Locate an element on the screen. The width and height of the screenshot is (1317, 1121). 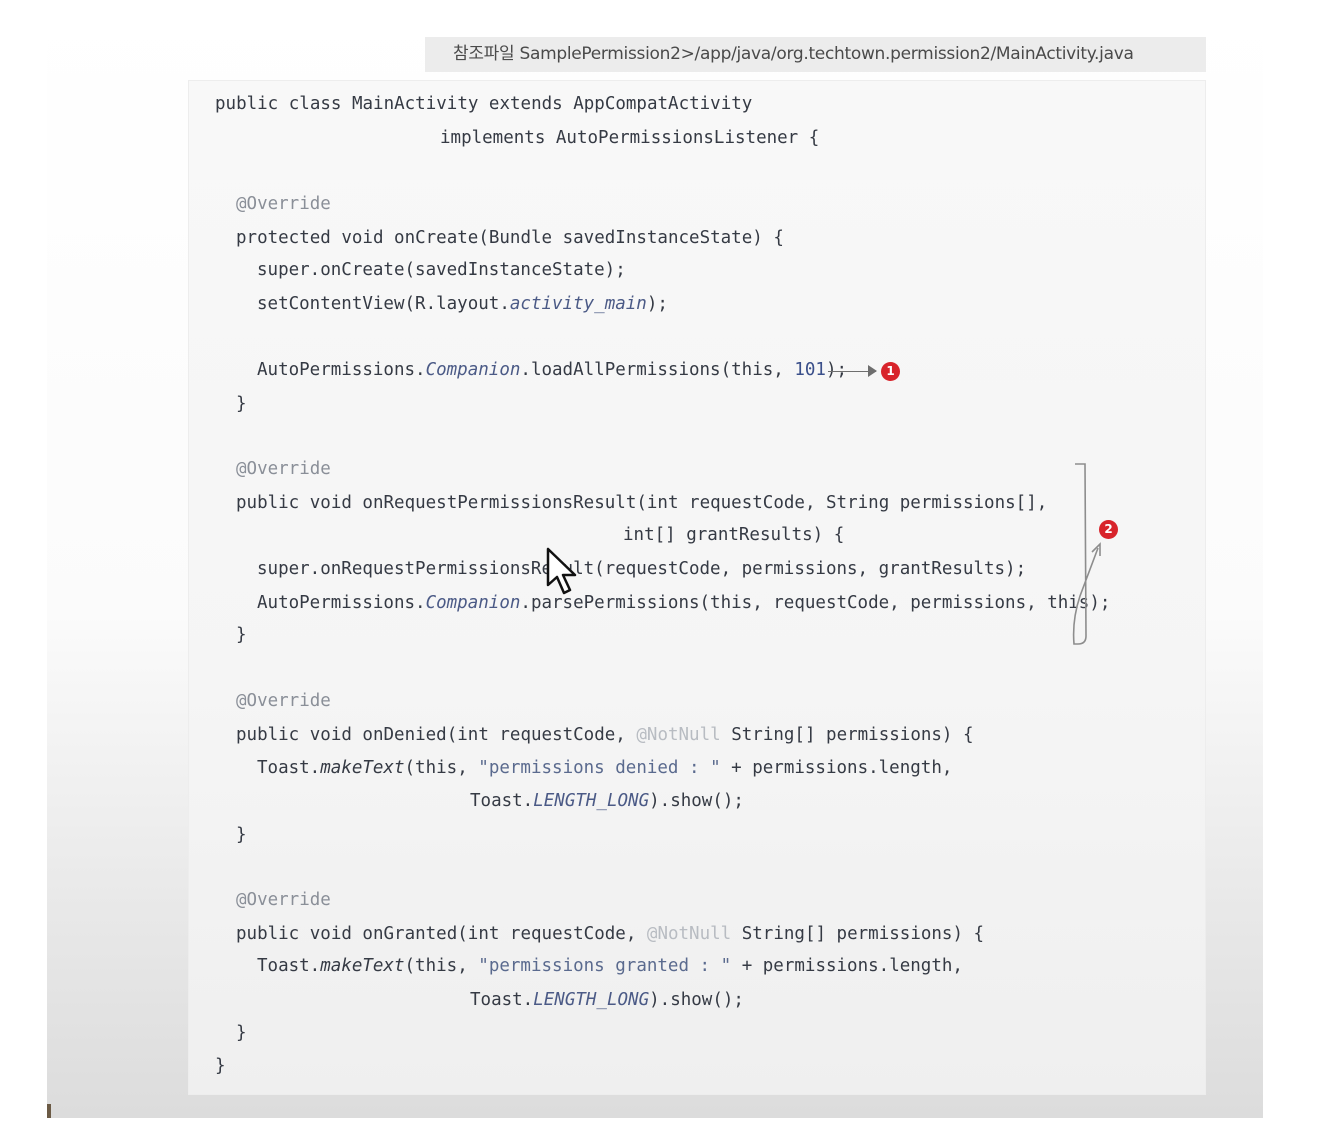
mouse-pointer-icon is located at coordinates (561, 571).